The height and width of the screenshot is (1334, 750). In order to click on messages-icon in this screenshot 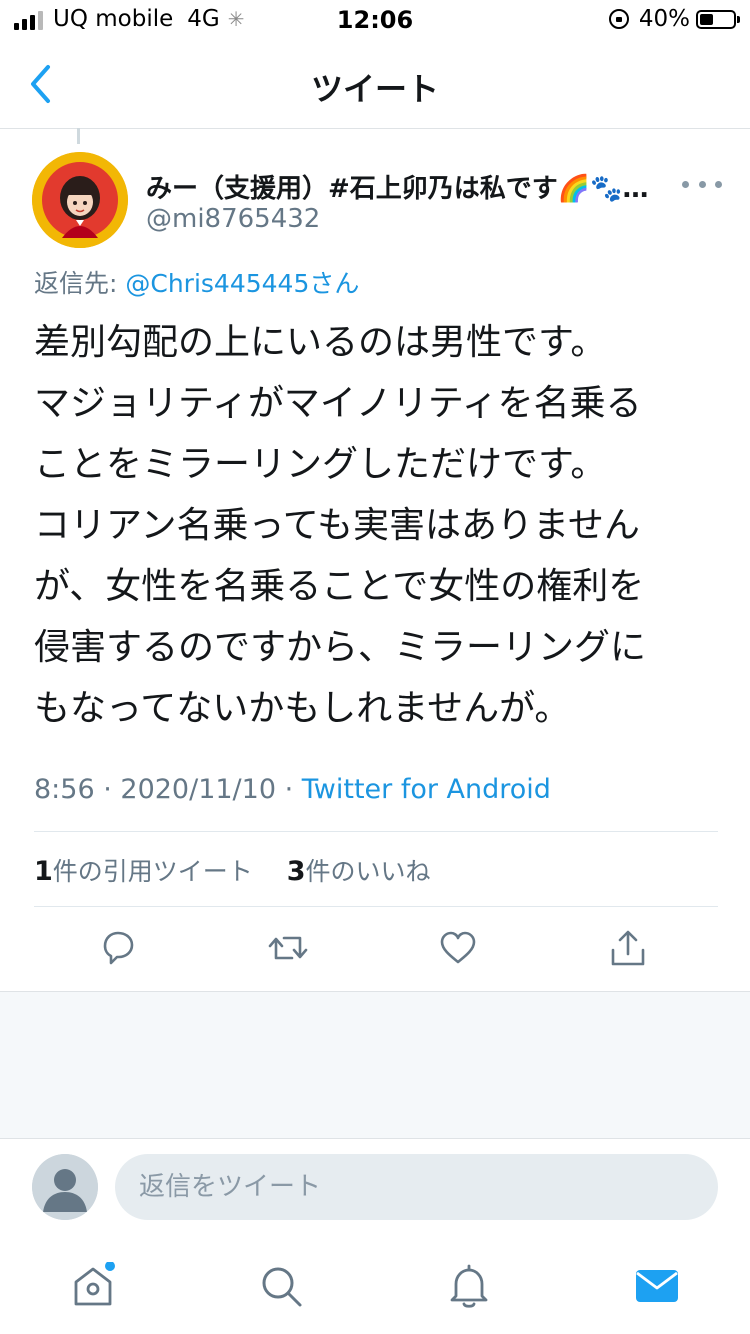, I will do `click(657, 1286)`.